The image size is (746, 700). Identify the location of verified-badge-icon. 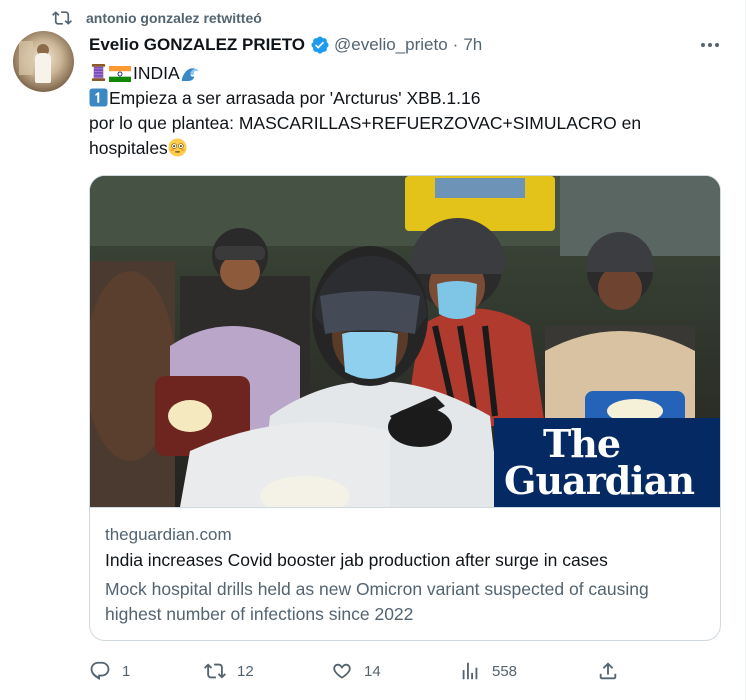
(320, 45).